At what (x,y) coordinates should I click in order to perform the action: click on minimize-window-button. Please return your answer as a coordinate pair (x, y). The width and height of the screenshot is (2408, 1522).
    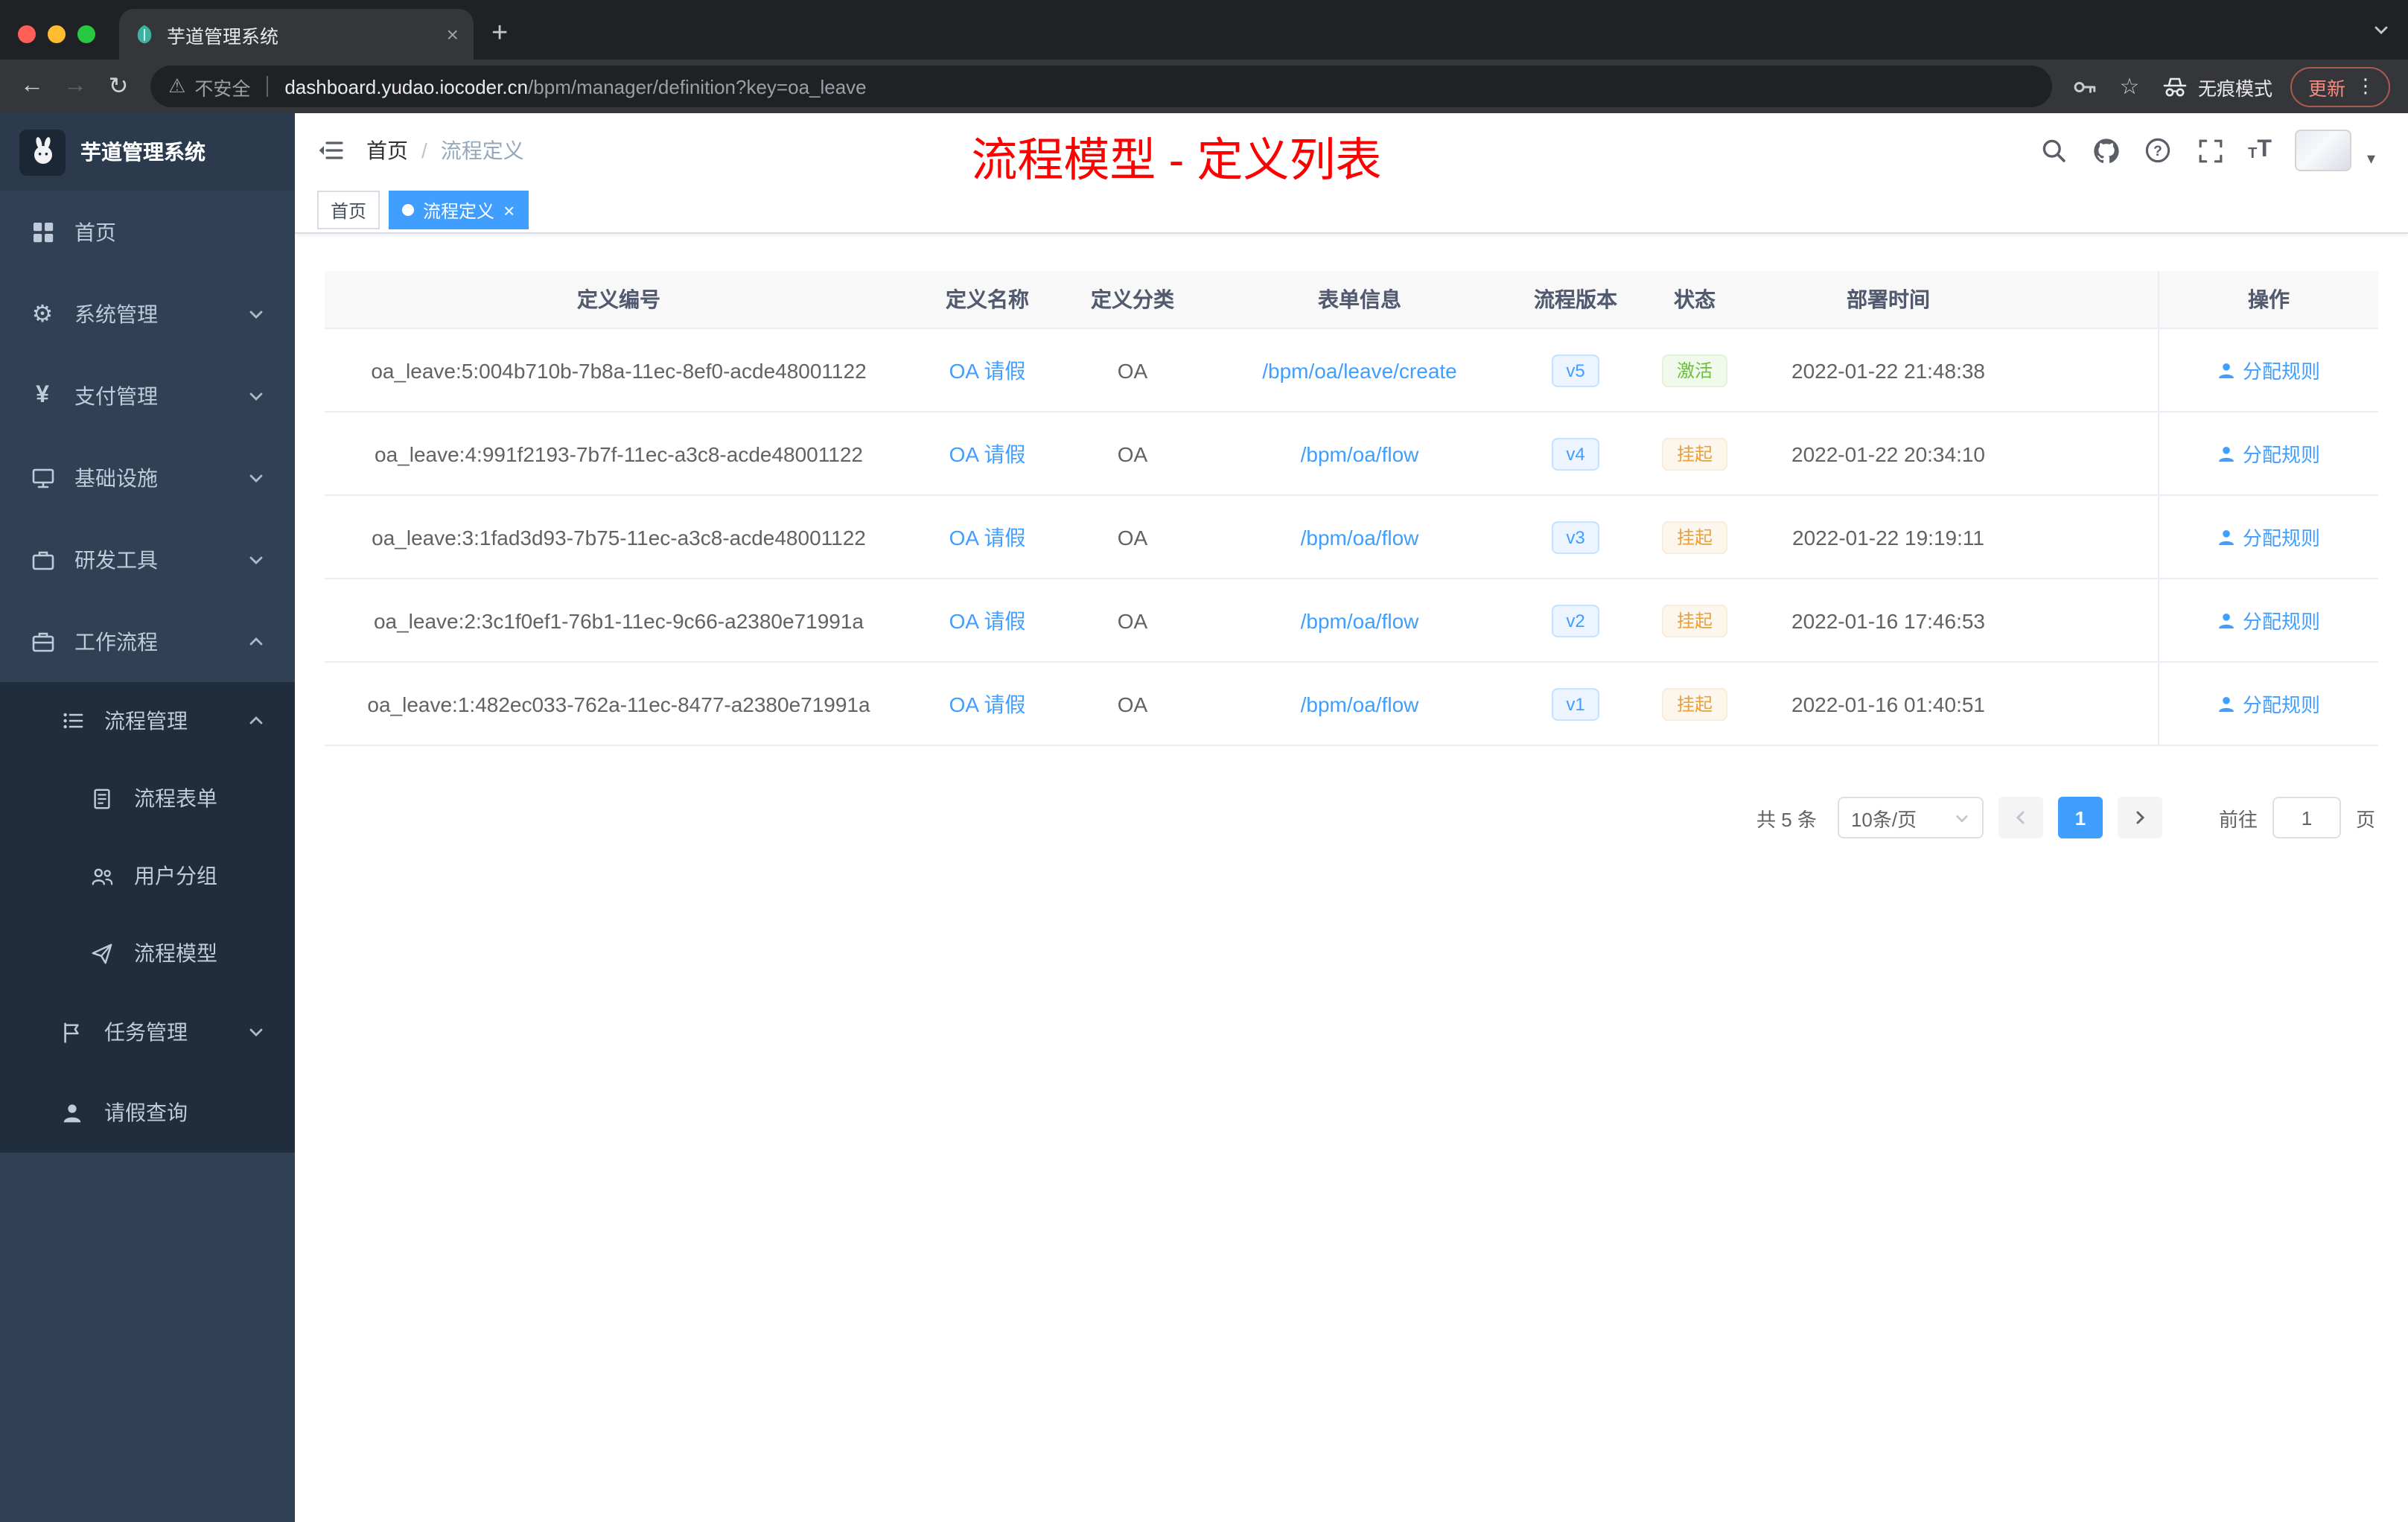
    Looking at the image, I should click on (57, 34).